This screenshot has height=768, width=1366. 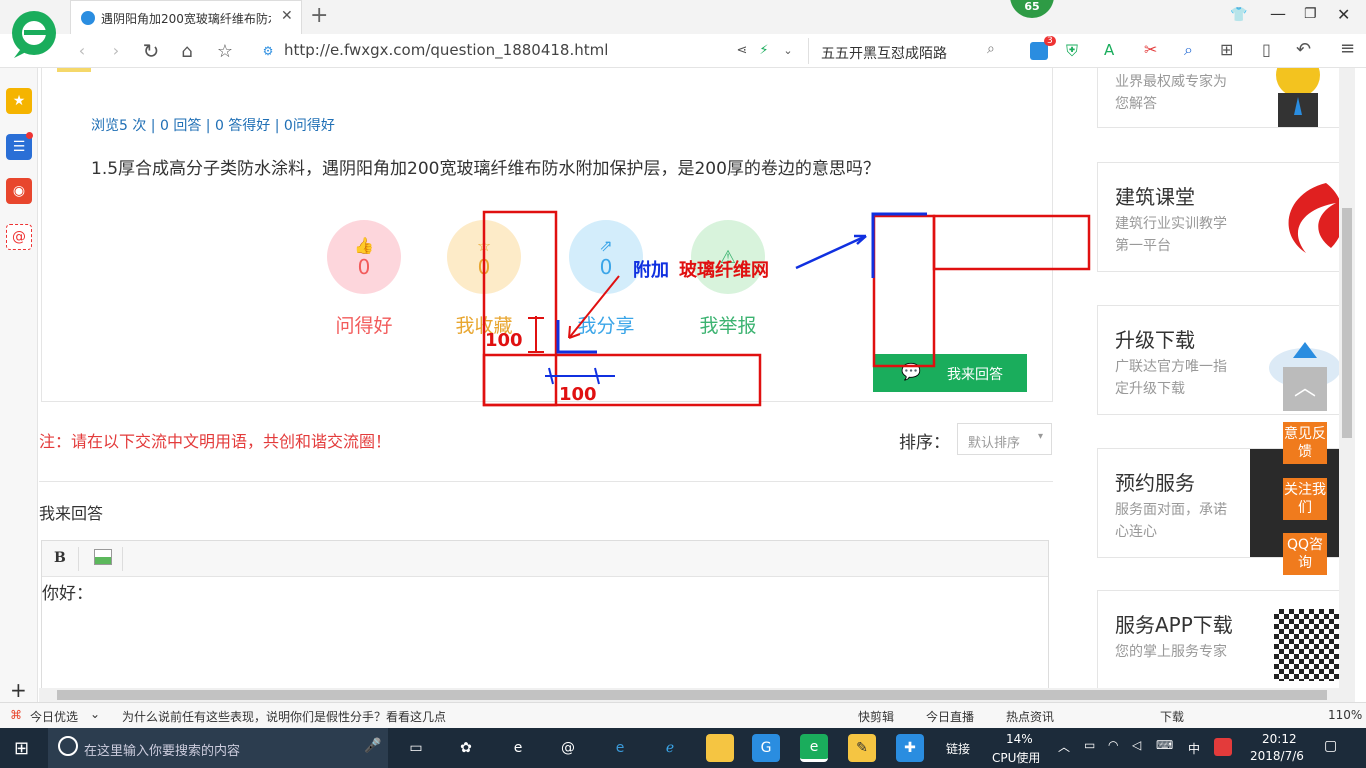 I want to click on vertical-scrollbar, so click(x=1347, y=378).